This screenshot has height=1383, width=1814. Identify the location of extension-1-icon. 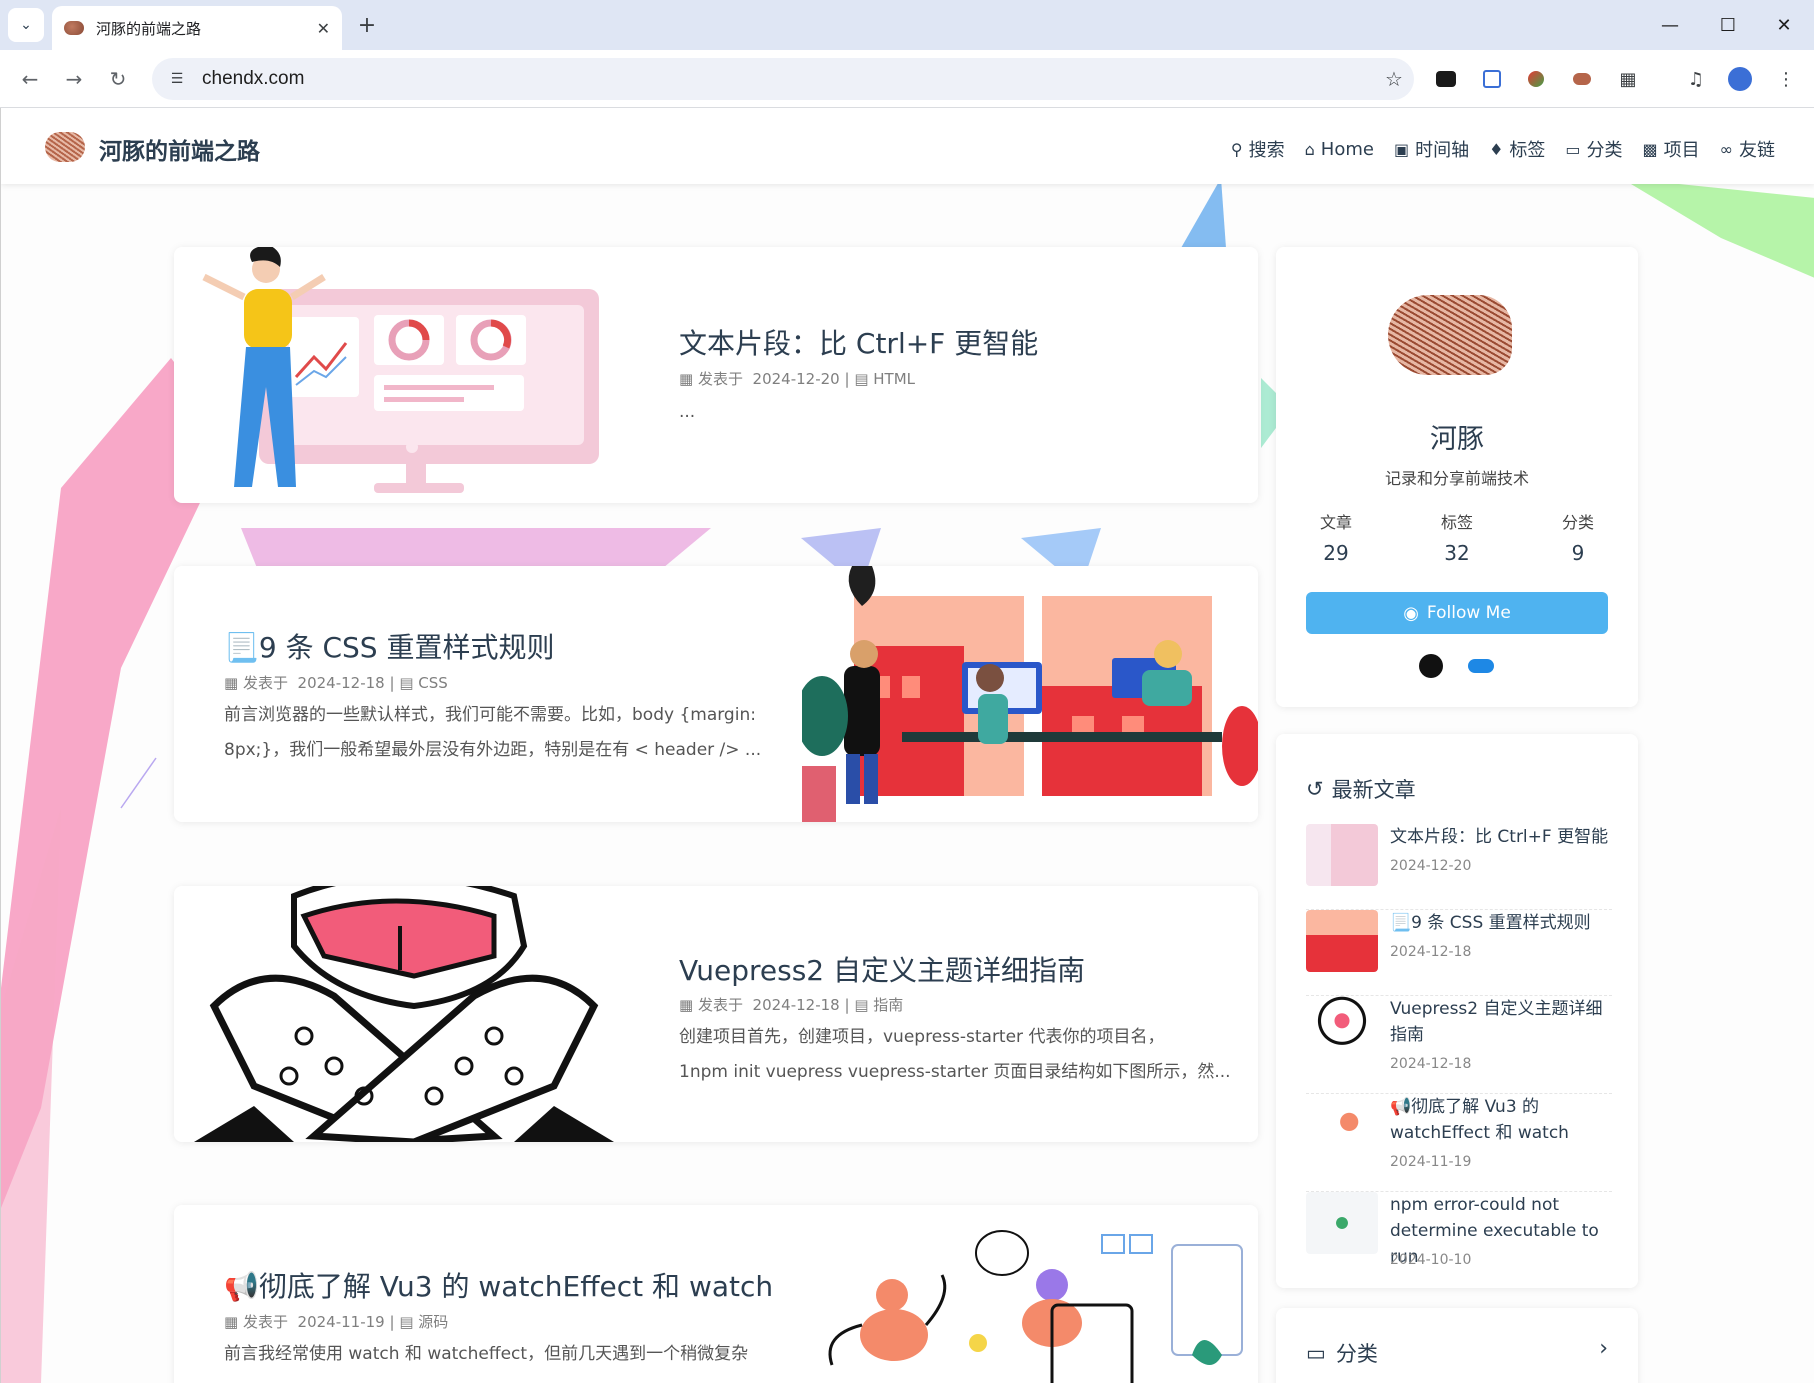
(1446, 79).